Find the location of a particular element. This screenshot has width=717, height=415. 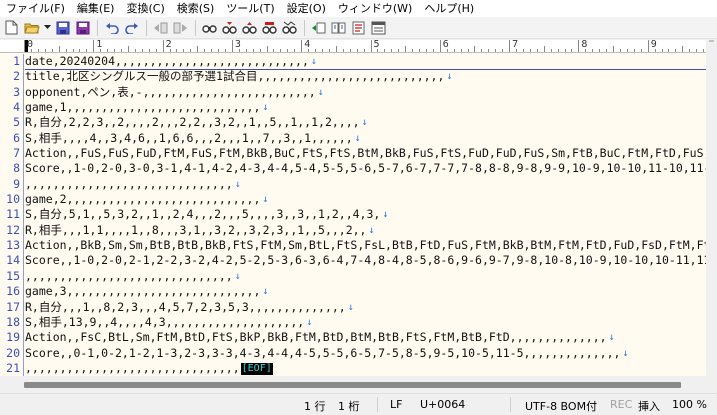

find-next-icon is located at coordinates (229, 28).